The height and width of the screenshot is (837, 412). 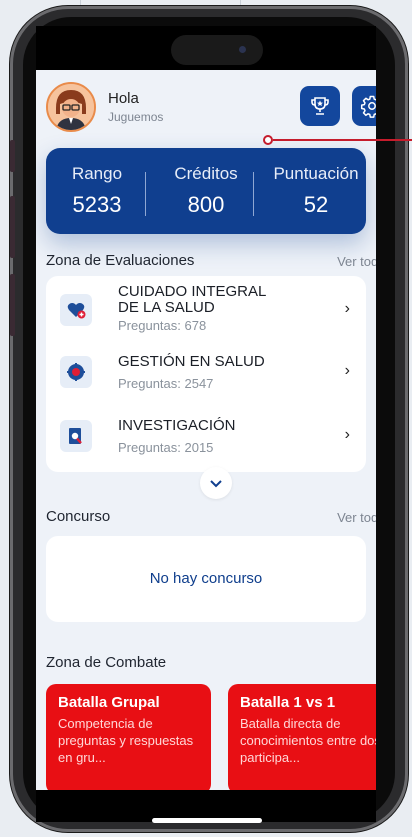 I want to click on trophy-icon, so click(x=320, y=106).